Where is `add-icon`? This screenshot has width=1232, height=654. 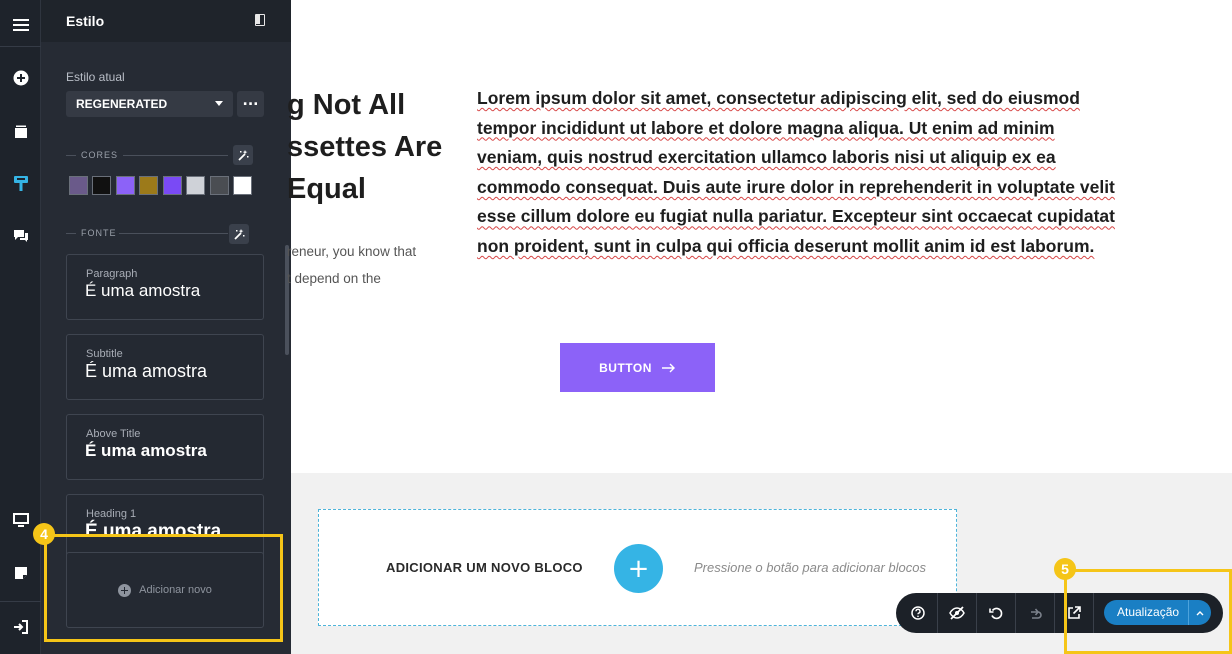 add-icon is located at coordinates (20, 78).